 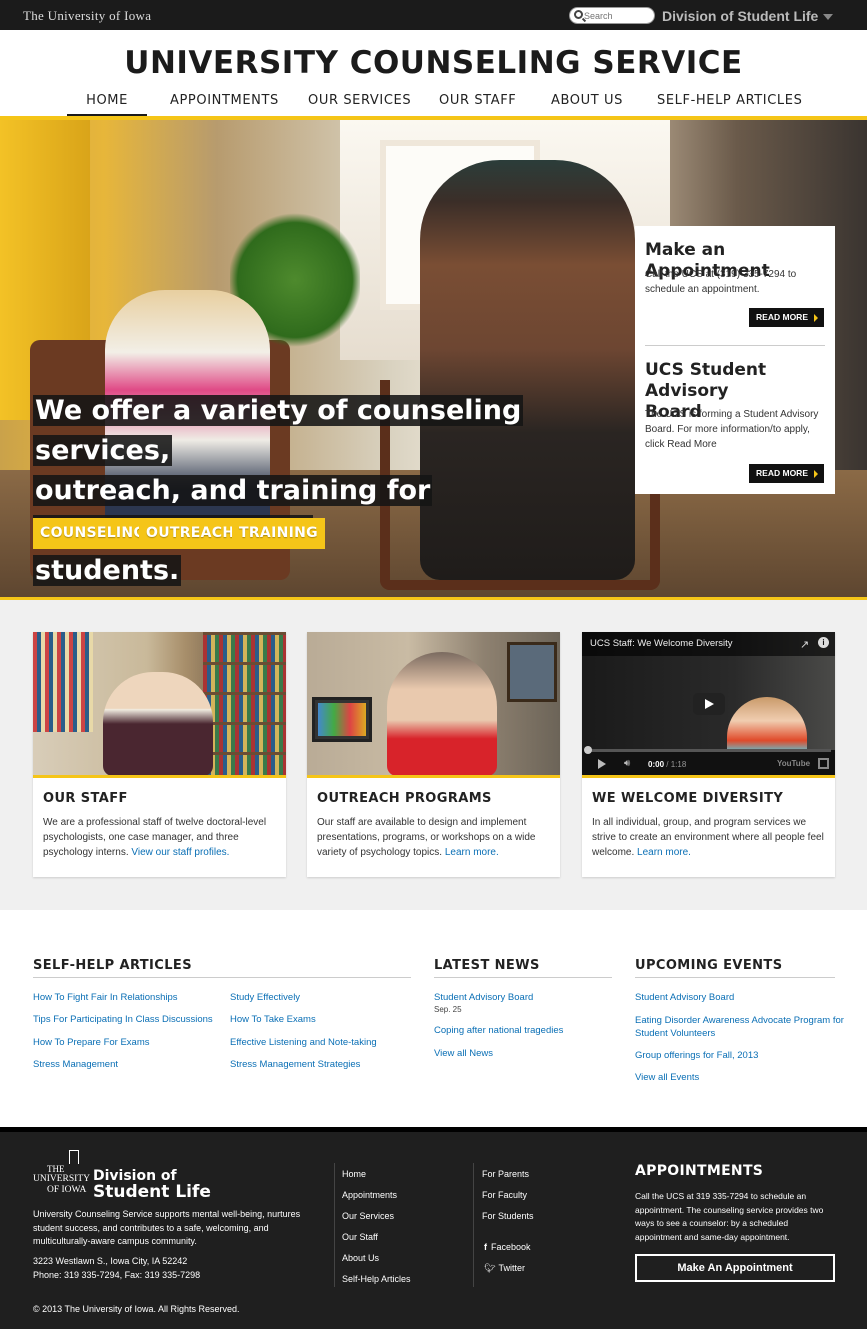 What do you see at coordinates (477, 103) in the screenshot?
I see `nav-our-staff: OUR STAFF` at bounding box center [477, 103].